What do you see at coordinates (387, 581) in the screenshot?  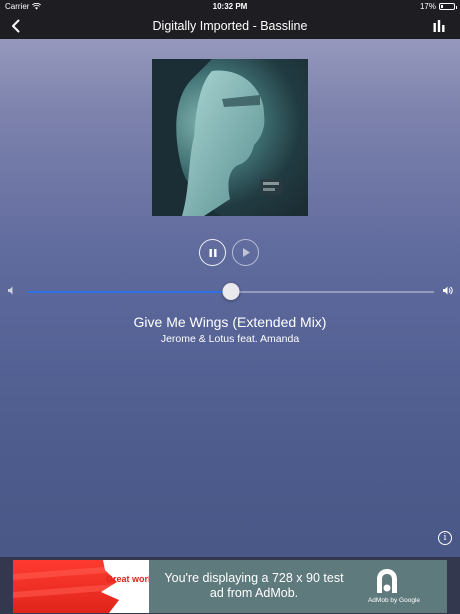 I see `admob-logo-icon` at bounding box center [387, 581].